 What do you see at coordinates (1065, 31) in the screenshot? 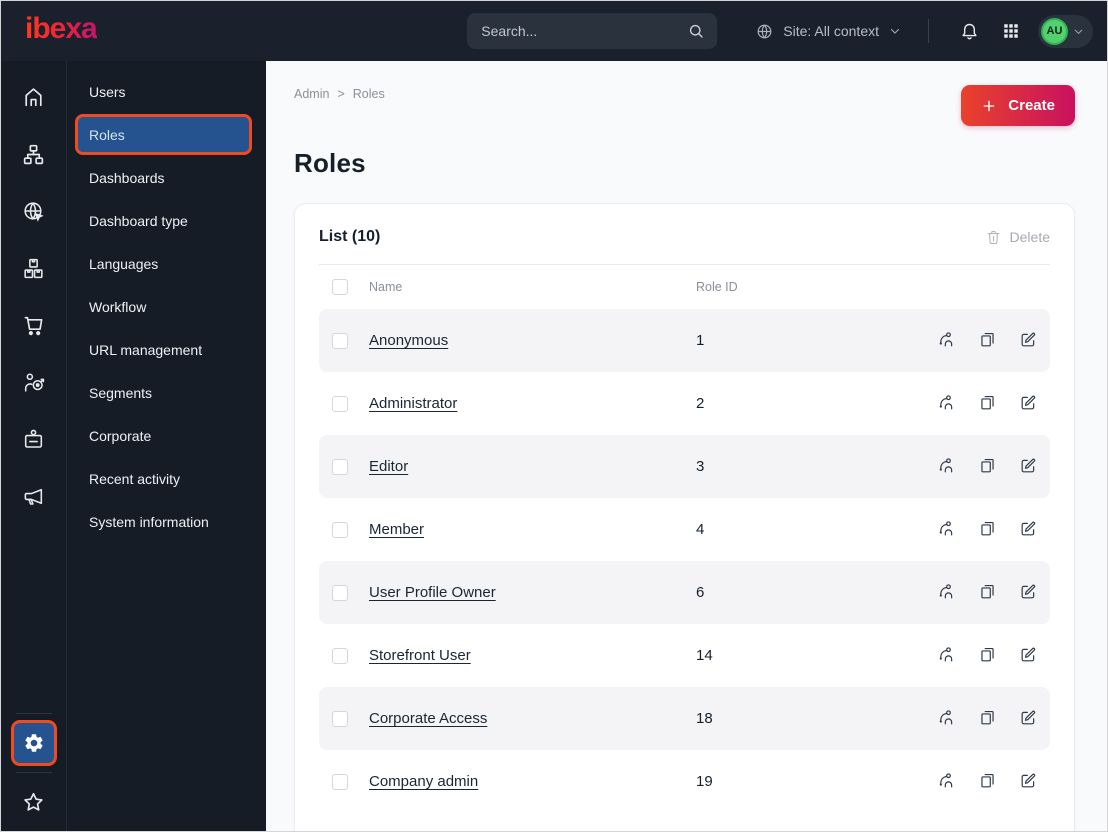
I see `user-menu: AU` at bounding box center [1065, 31].